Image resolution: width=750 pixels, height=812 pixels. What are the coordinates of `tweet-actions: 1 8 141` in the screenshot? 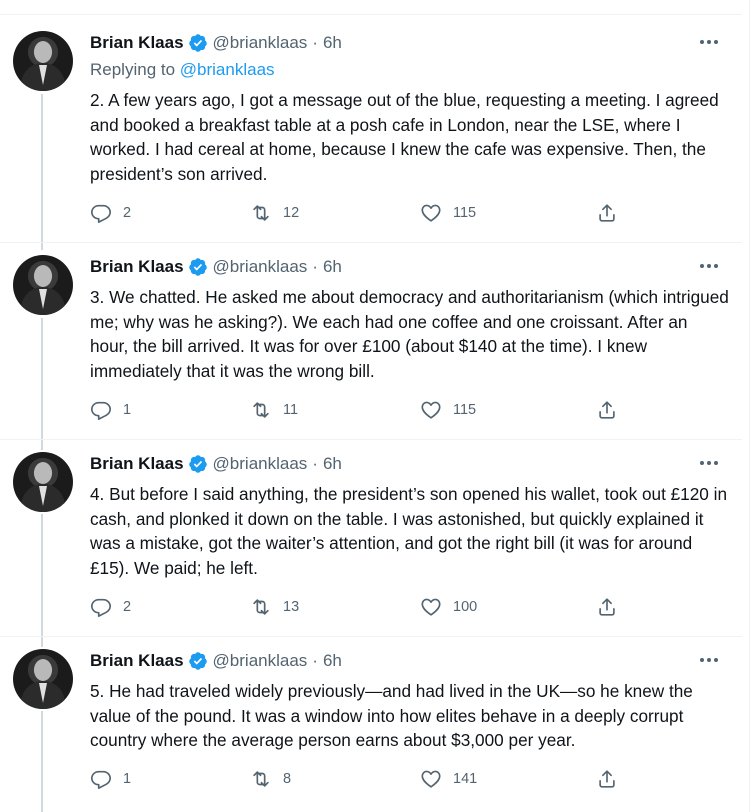 It's located at (410, 779).